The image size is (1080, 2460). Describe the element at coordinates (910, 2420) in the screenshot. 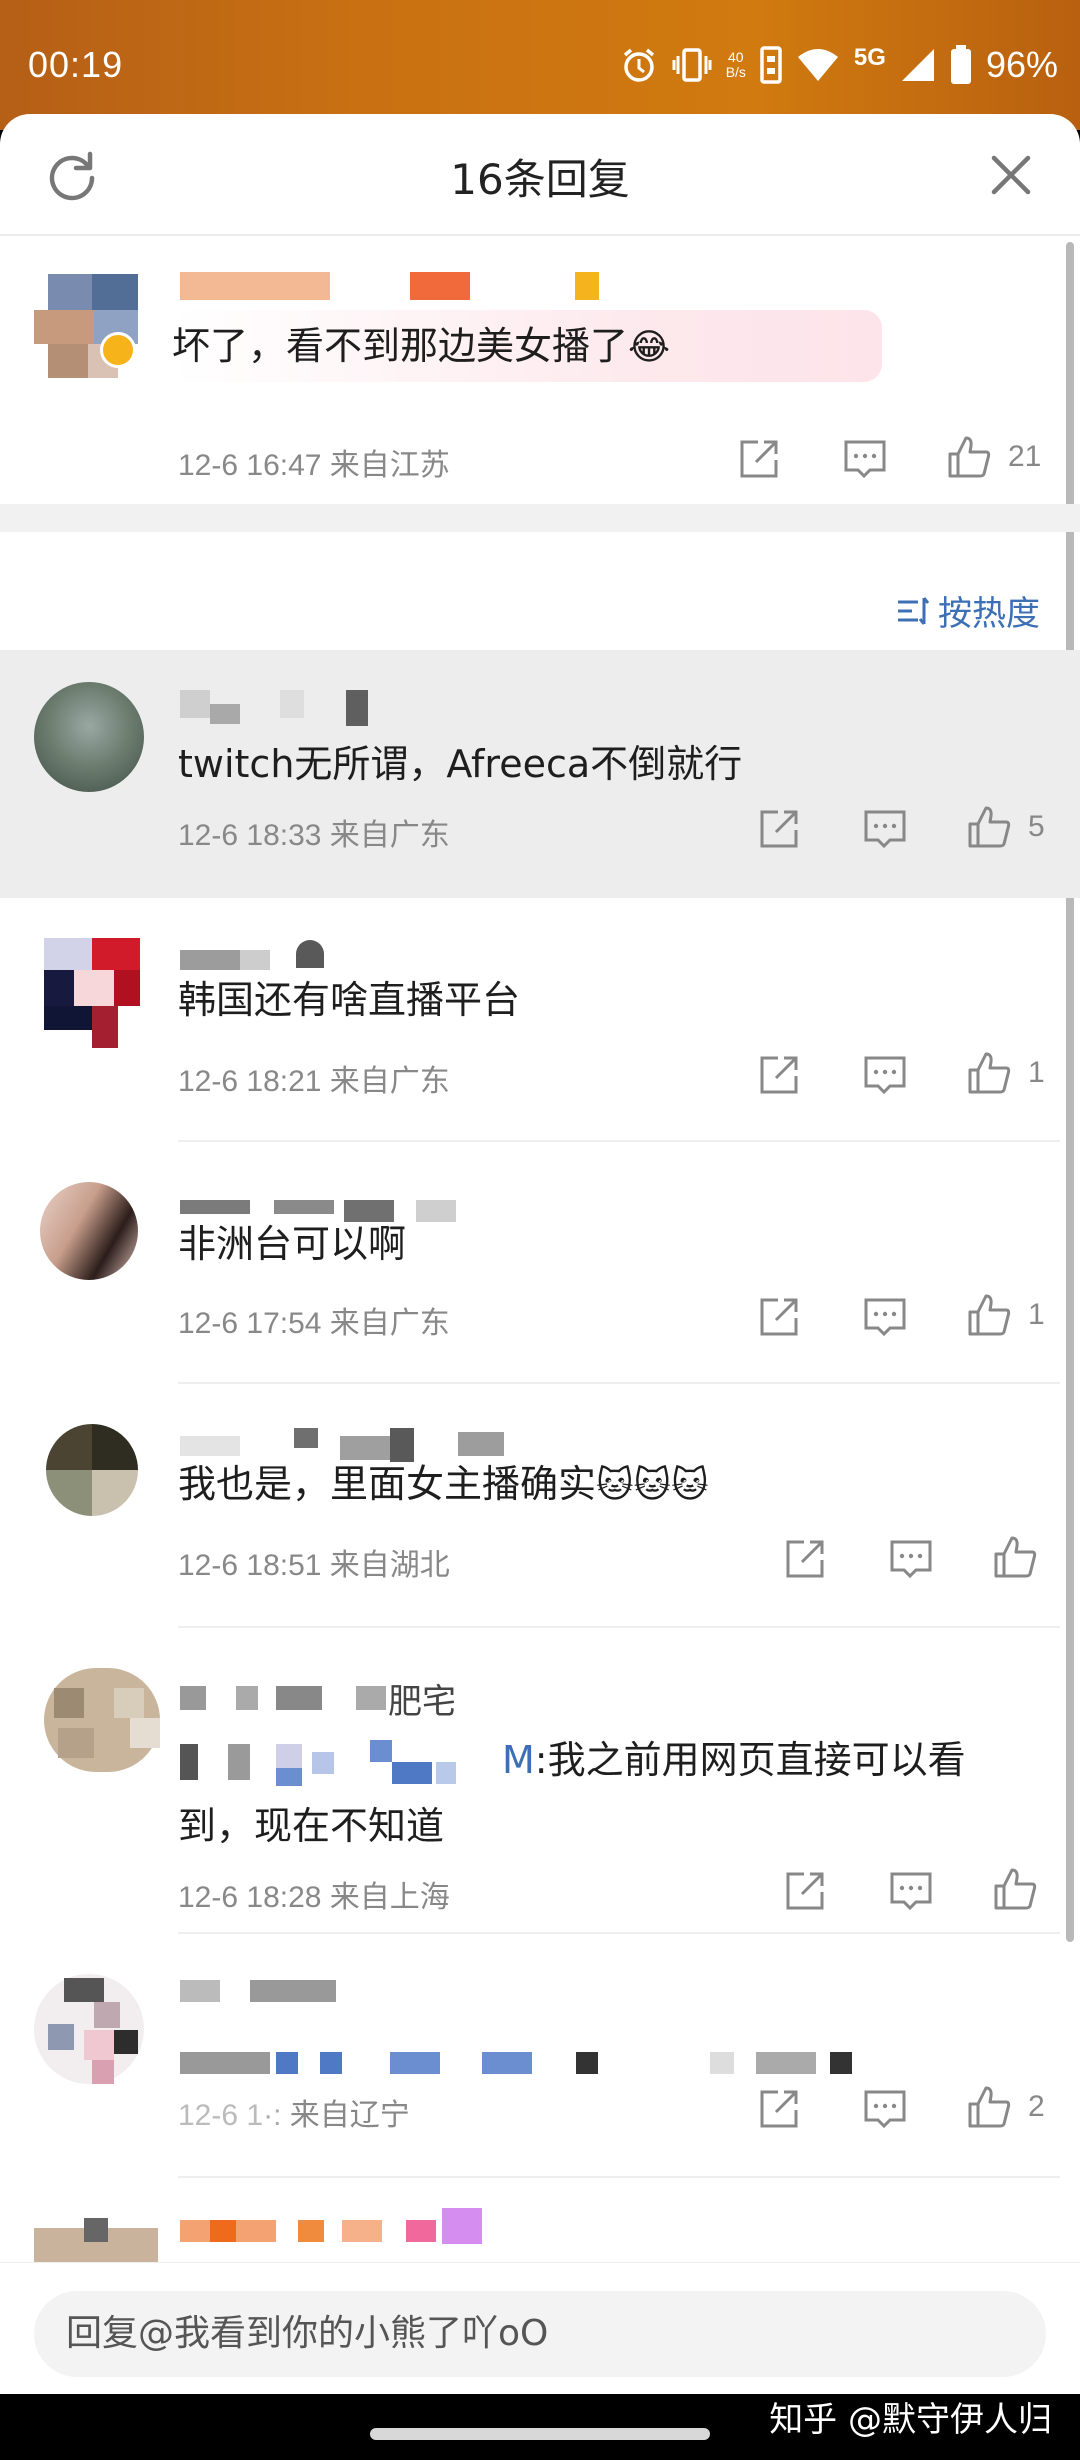

I see `watermark: 知乎 @默守伊人归` at that location.